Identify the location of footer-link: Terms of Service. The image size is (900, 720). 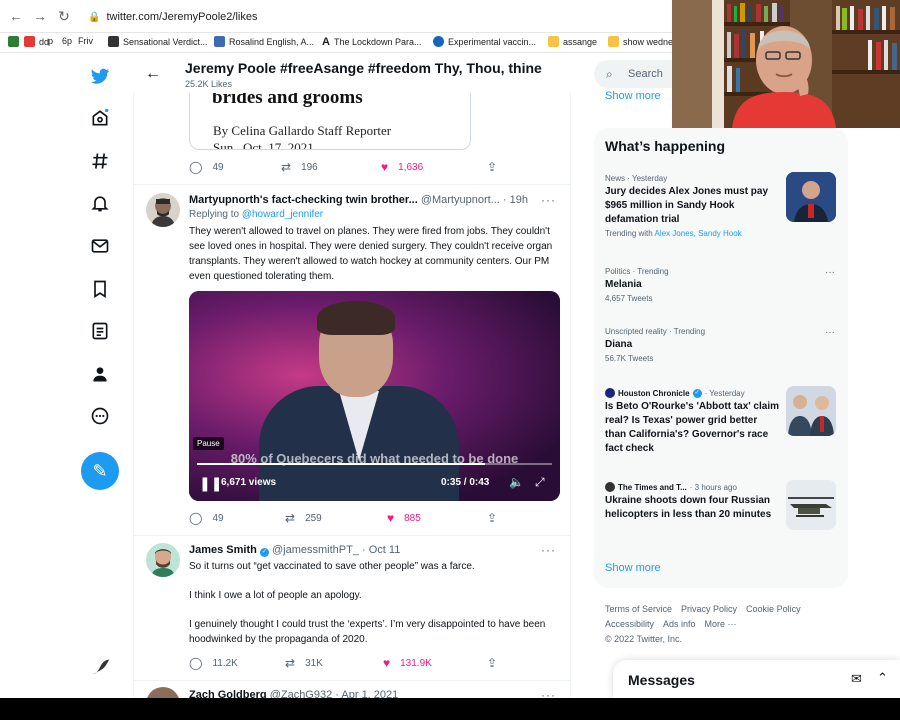
(638, 609).